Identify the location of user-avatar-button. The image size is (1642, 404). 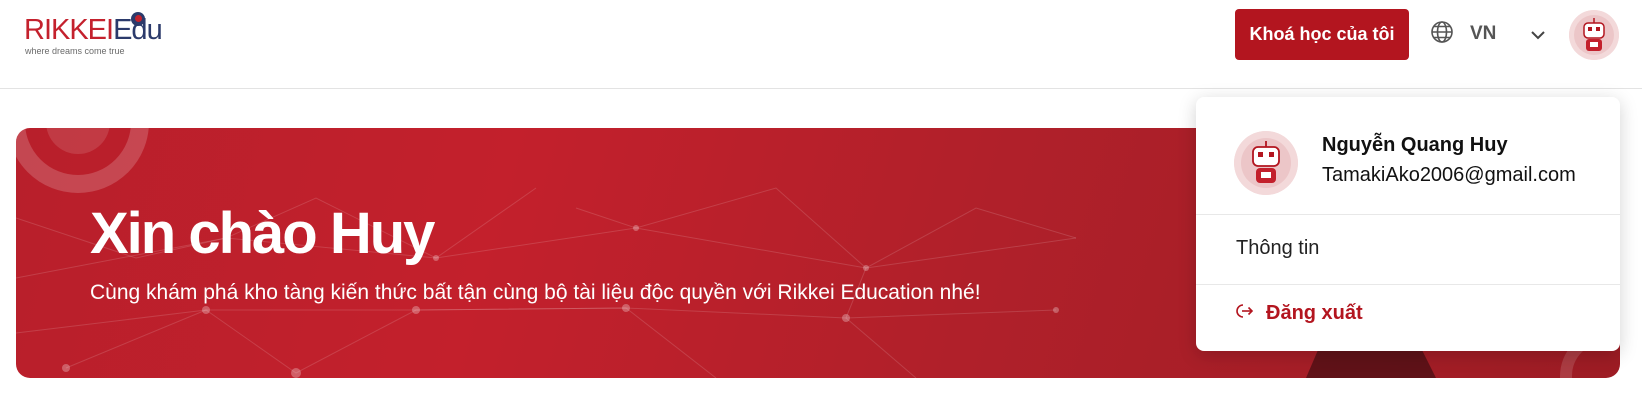
(1594, 35).